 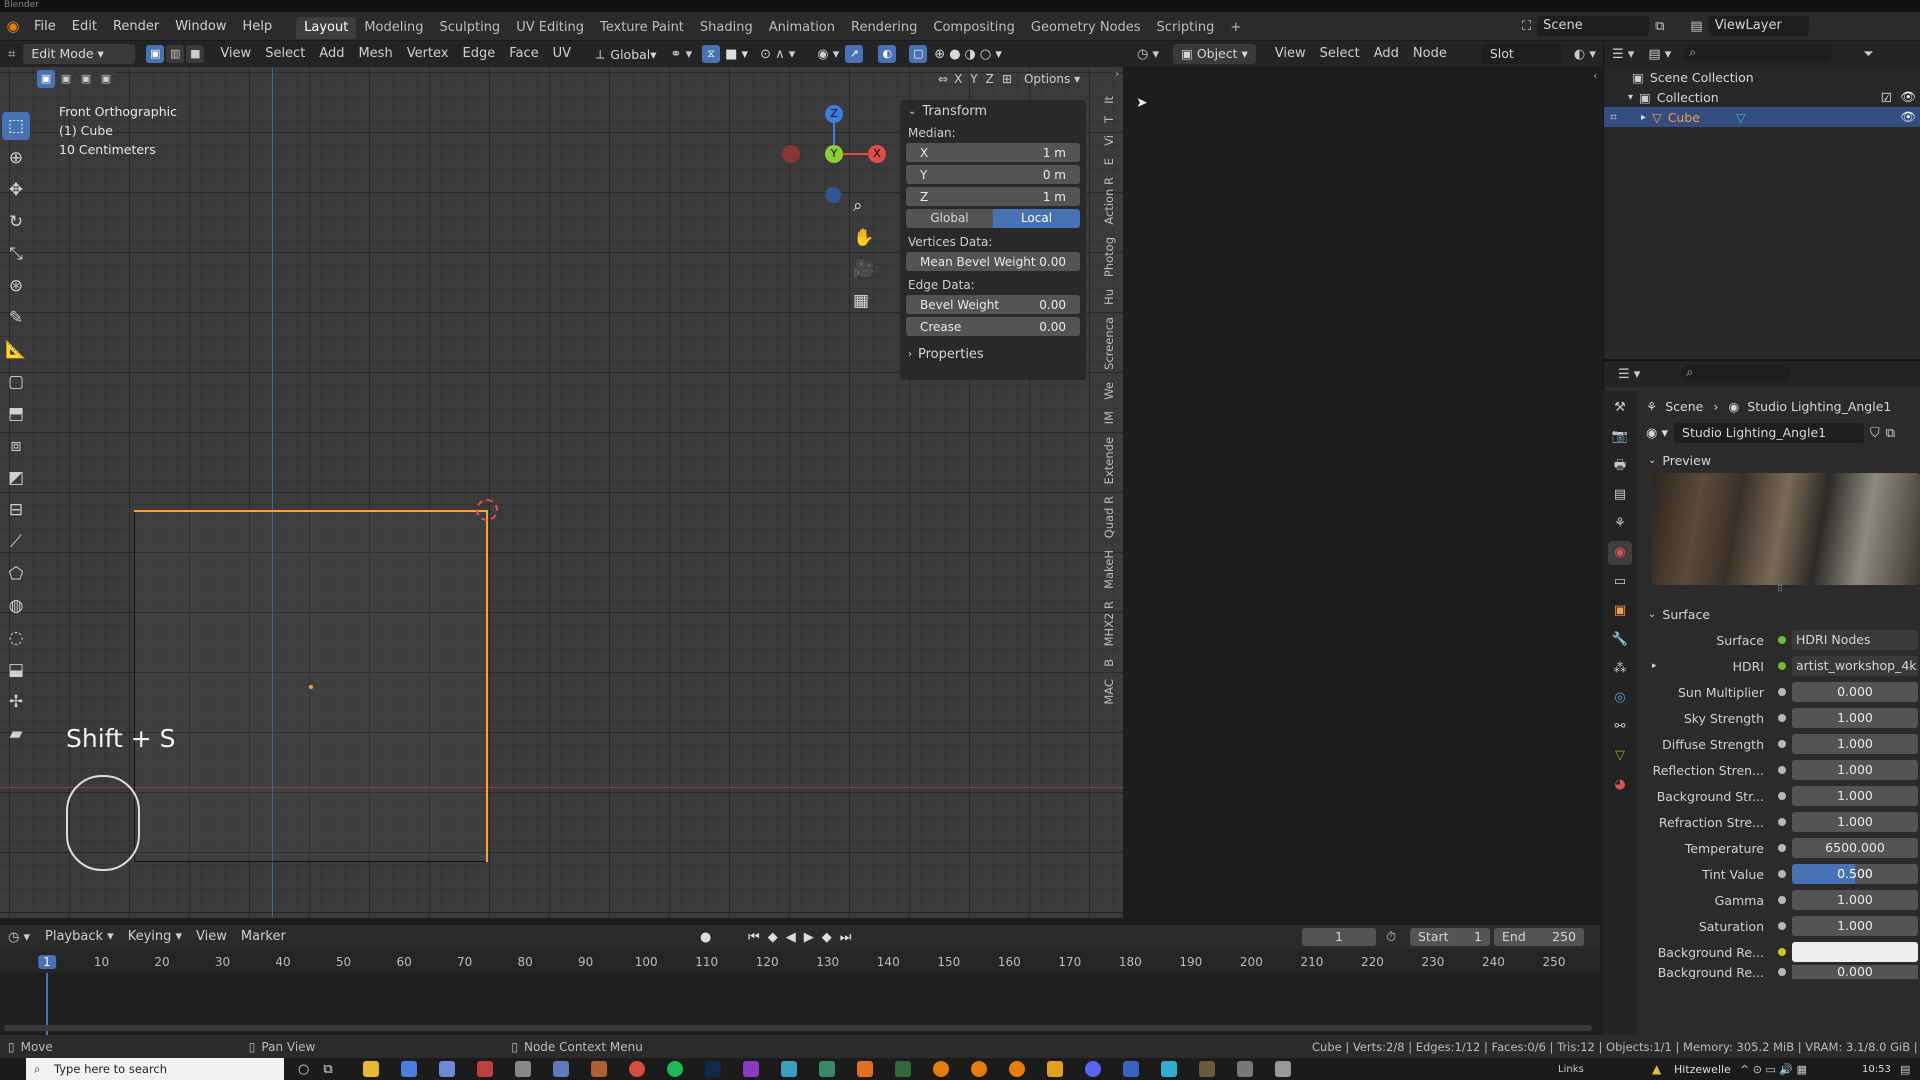 What do you see at coordinates (16, 510) in the screenshot?
I see `loop-cut-tool-icon: ⊟` at bounding box center [16, 510].